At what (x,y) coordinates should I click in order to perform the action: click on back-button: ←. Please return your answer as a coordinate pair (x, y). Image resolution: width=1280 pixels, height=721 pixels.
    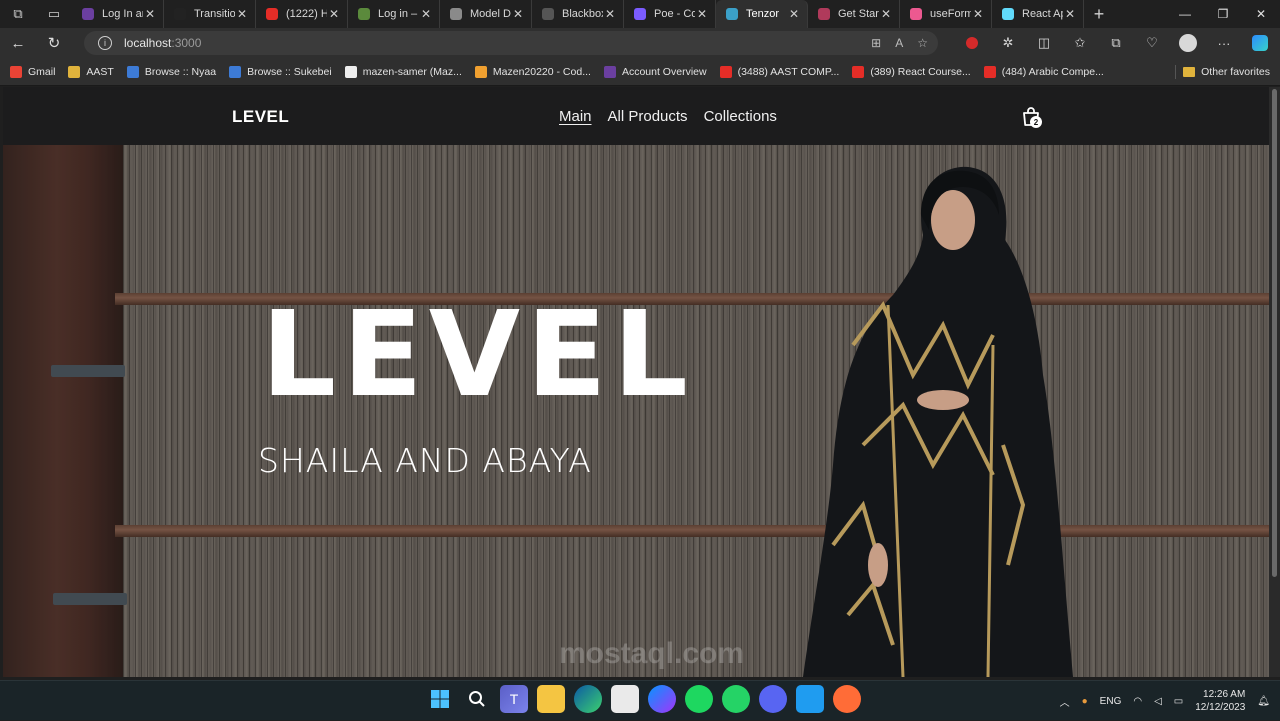
    Looking at the image, I should click on (18, 43).